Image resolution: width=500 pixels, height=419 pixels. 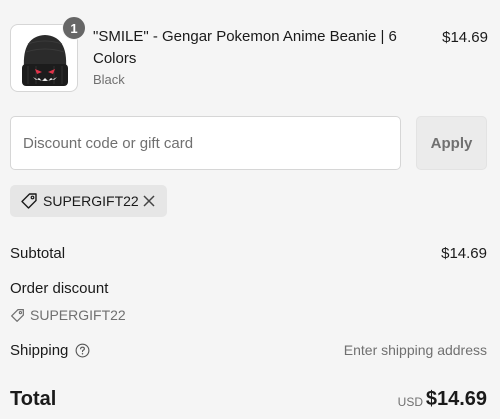 What do you see at coordinates (33, 399) in the screenshot?
I see `total-label: Total` at bounding box center [33, 399].